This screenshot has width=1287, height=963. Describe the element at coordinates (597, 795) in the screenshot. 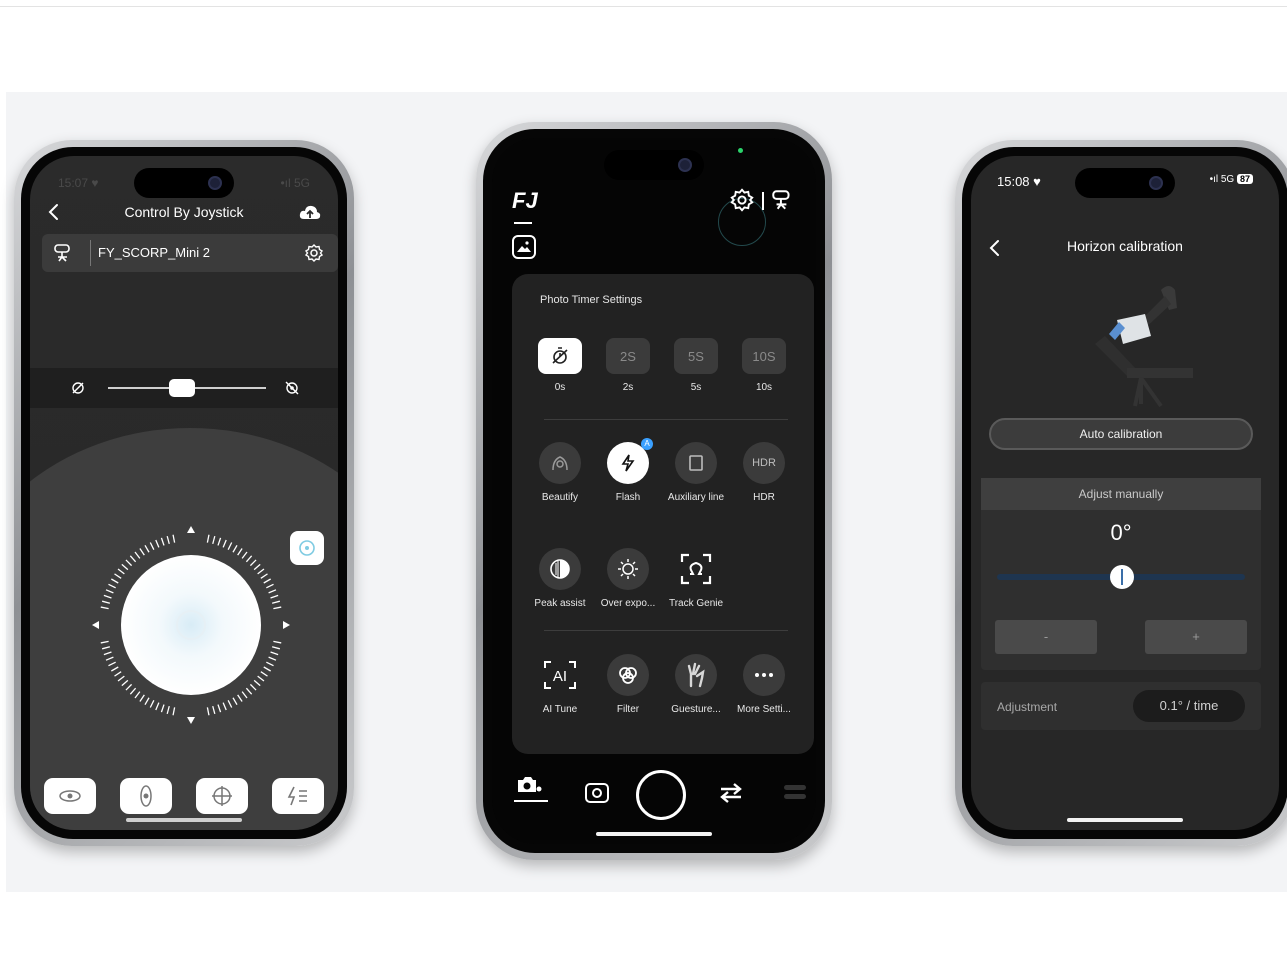

I see `photo-icon` at that location.